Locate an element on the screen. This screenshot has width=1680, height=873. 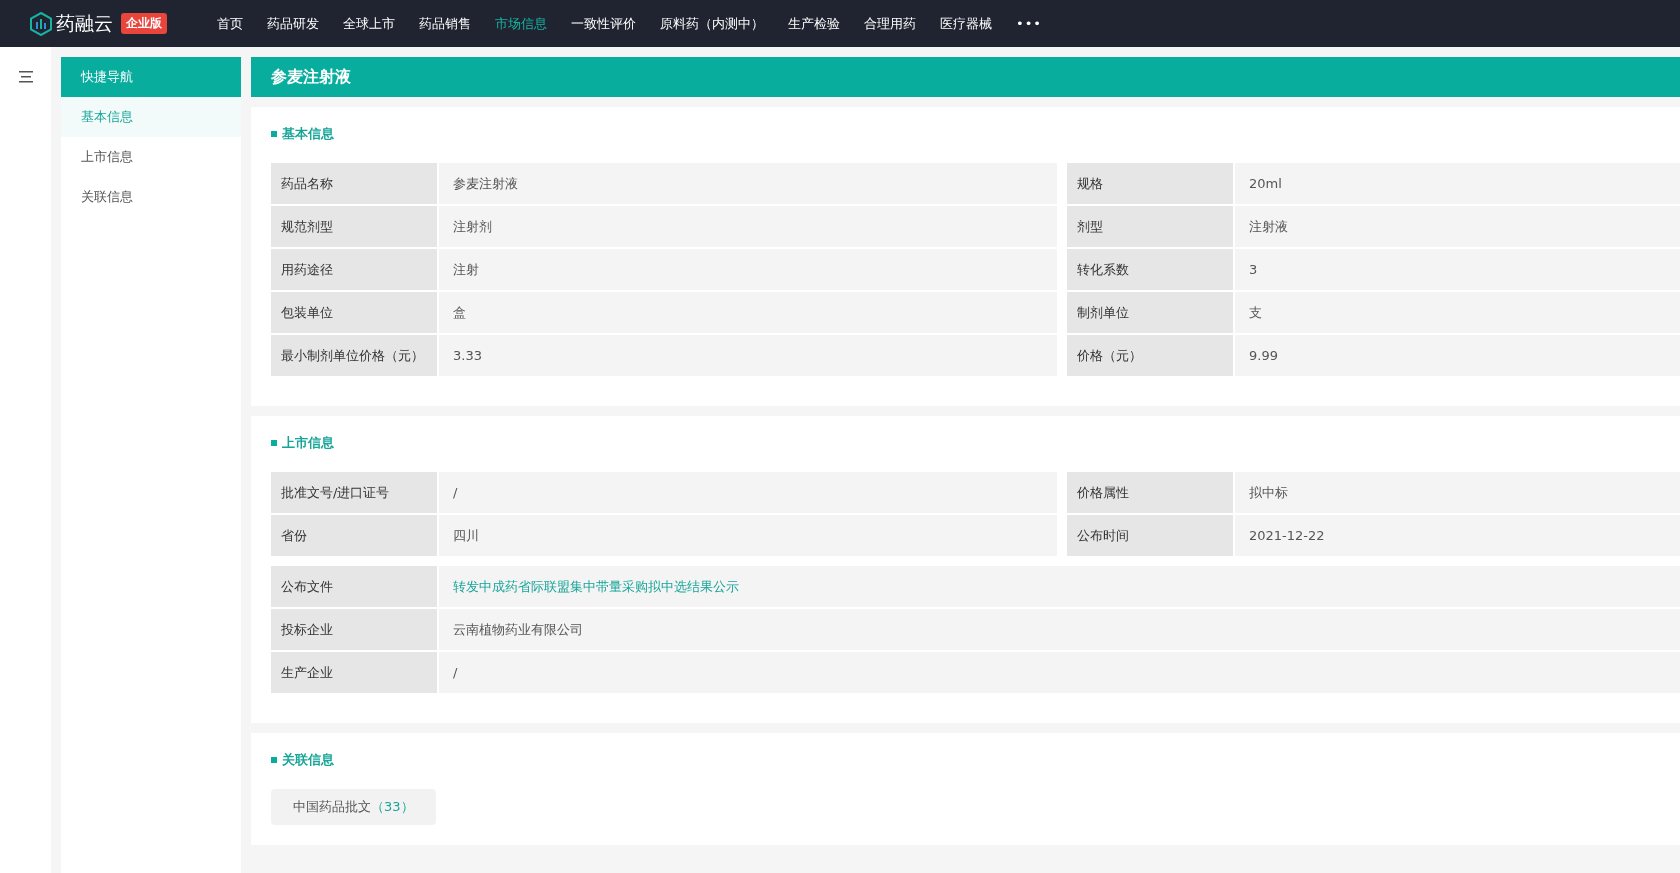
value-cell: 拟中标 is located at coordinates (1456, 492).